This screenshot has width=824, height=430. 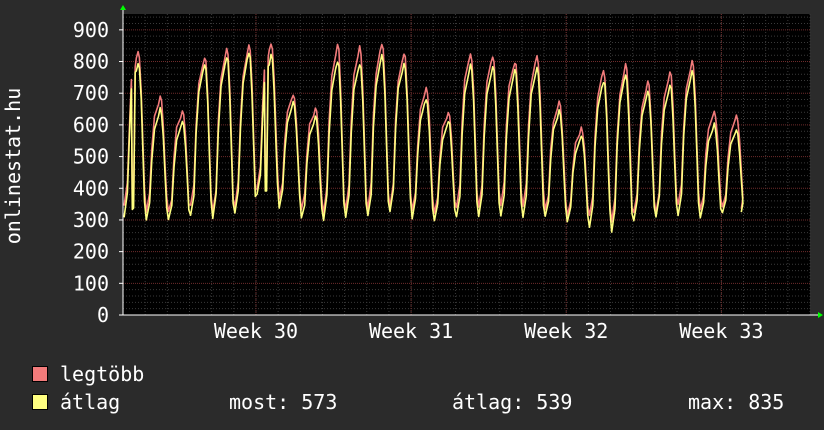 I want to click on x-tick-labels: Week 30 Week 31 Week 32 Week 33, so click(x=489, y=331).